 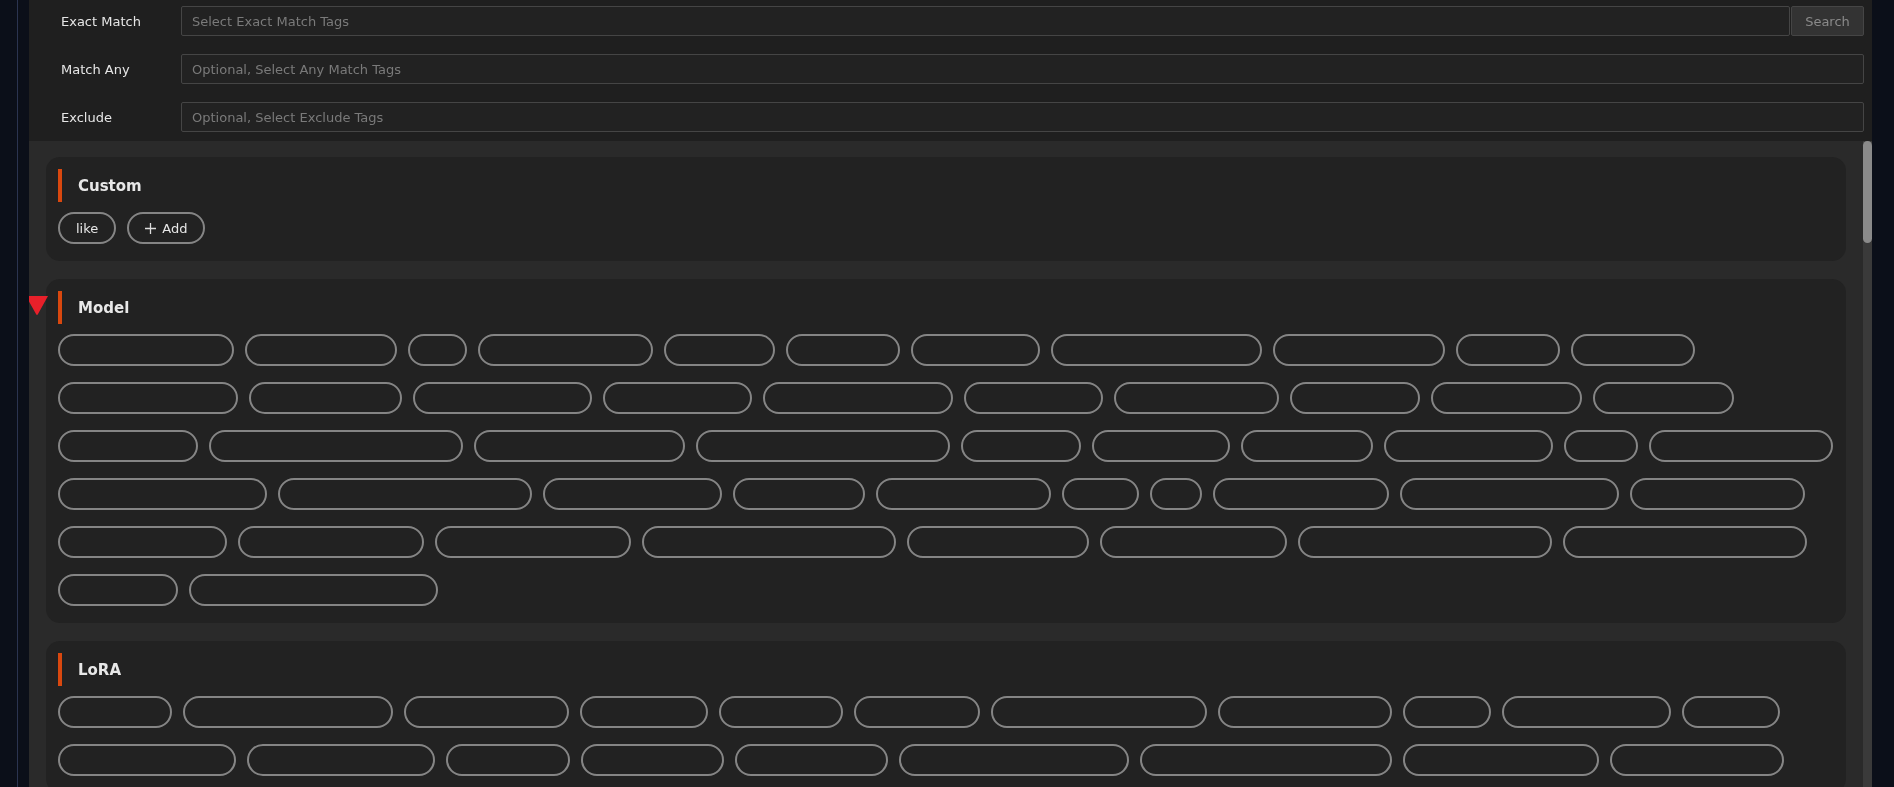 What do you see at coordinates (1022, 117) in the screenshot?
I see `tag-input-field: Optional, Select Exclude Tags` at bounding box center [1022, 117].